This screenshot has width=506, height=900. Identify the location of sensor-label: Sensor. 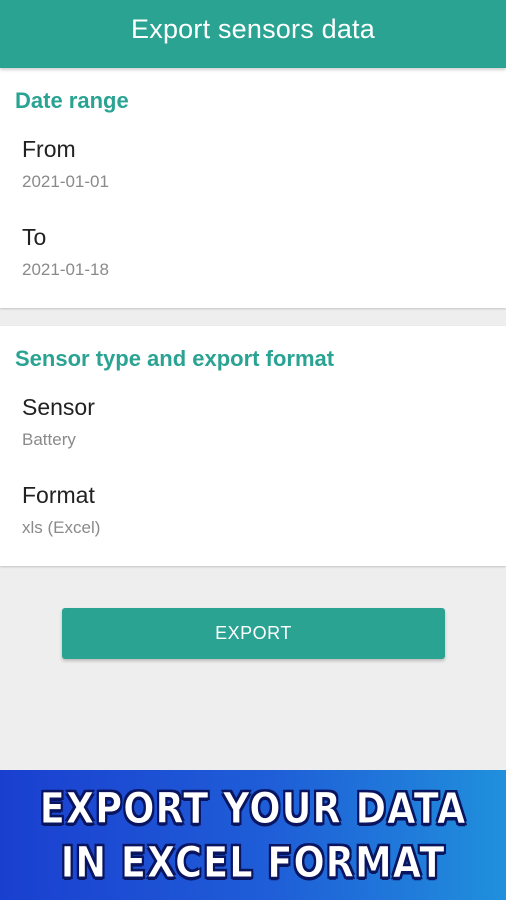
(58, 407).